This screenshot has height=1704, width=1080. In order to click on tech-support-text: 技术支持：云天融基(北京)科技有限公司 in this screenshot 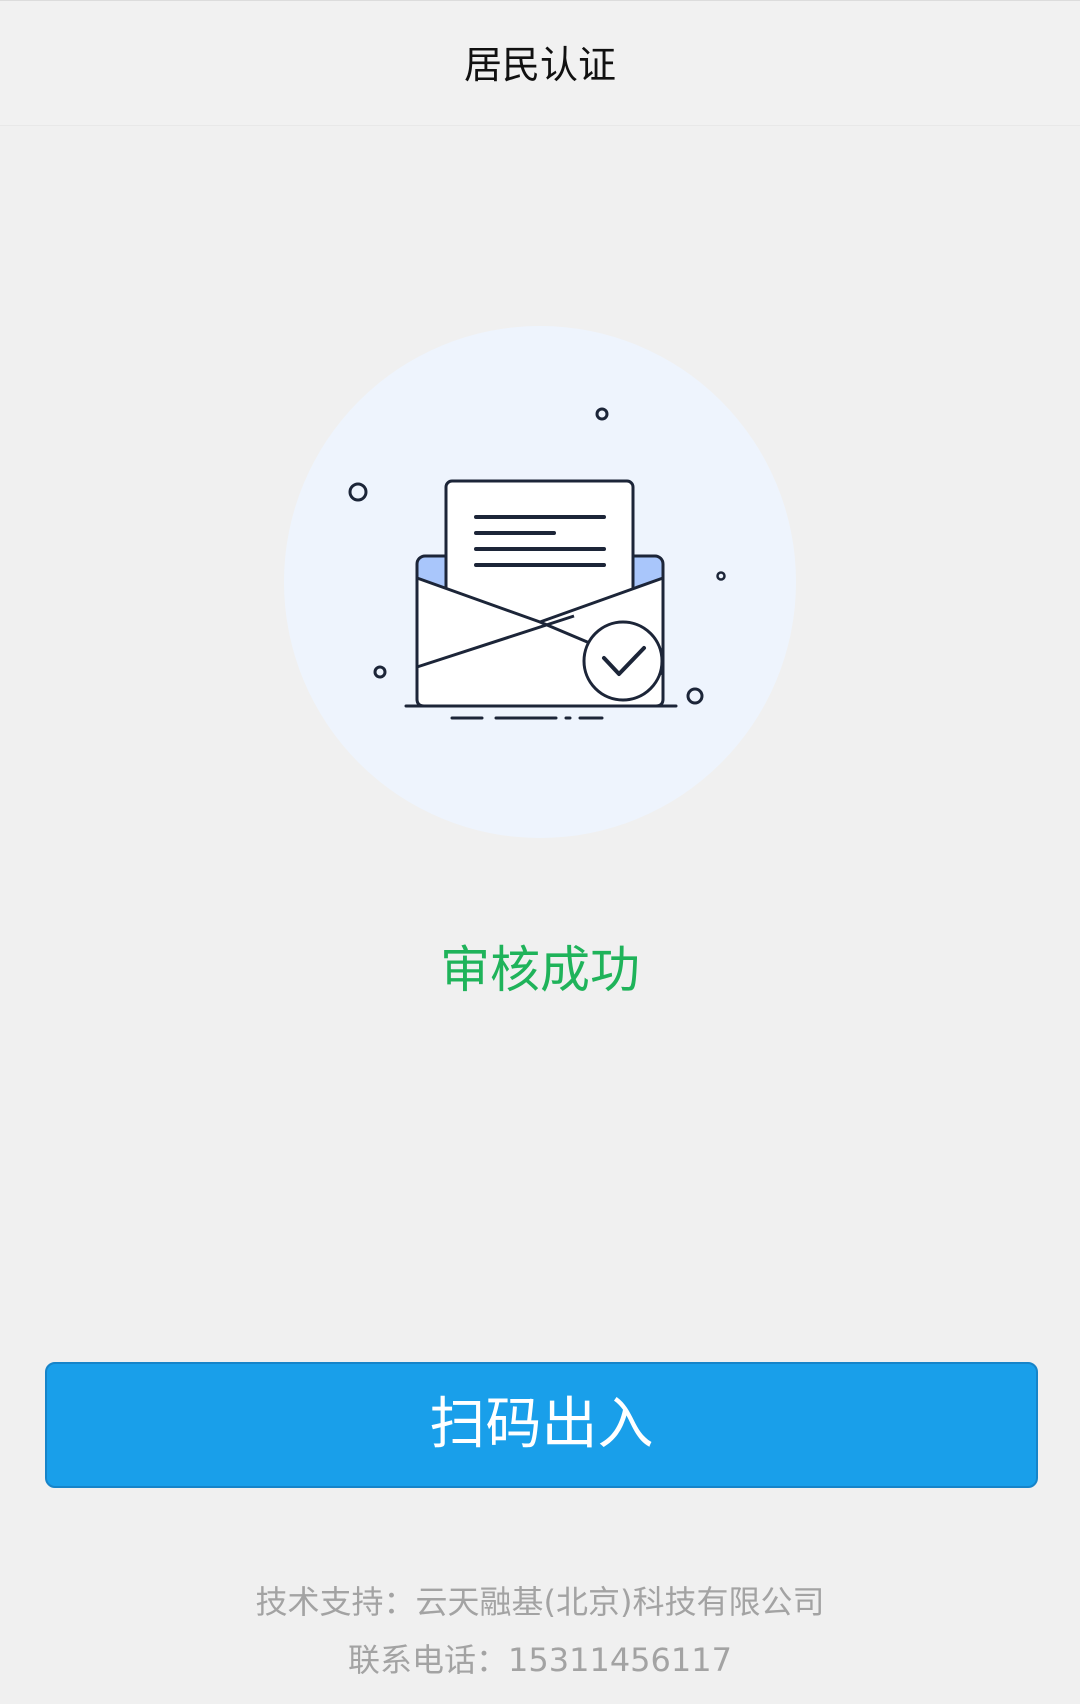, I will do `click(540, 1602)`.